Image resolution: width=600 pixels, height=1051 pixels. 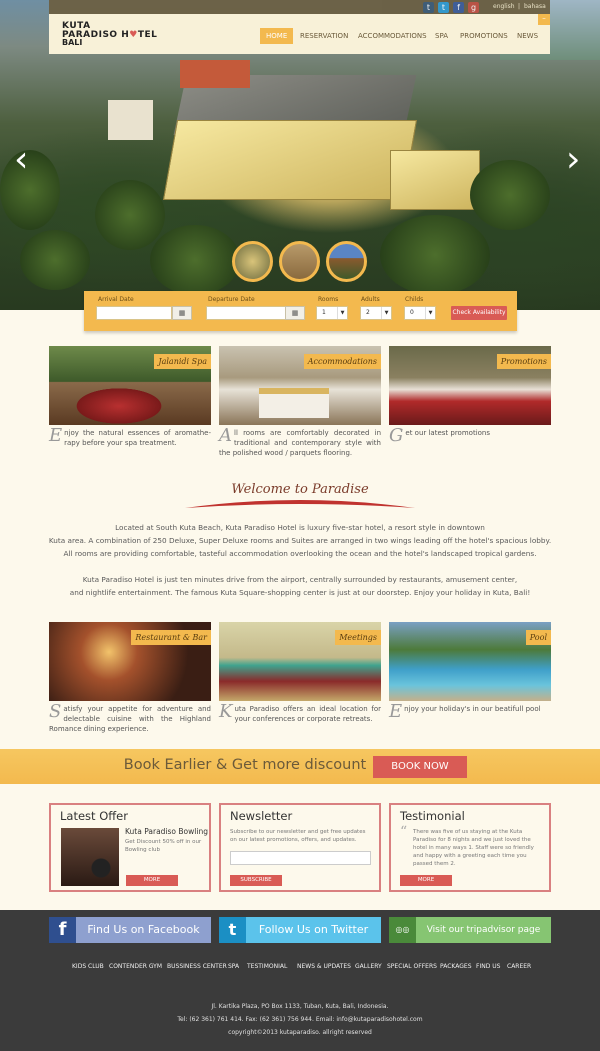 I want to click on nav-news: NEWS, so click(x=527, y=36).